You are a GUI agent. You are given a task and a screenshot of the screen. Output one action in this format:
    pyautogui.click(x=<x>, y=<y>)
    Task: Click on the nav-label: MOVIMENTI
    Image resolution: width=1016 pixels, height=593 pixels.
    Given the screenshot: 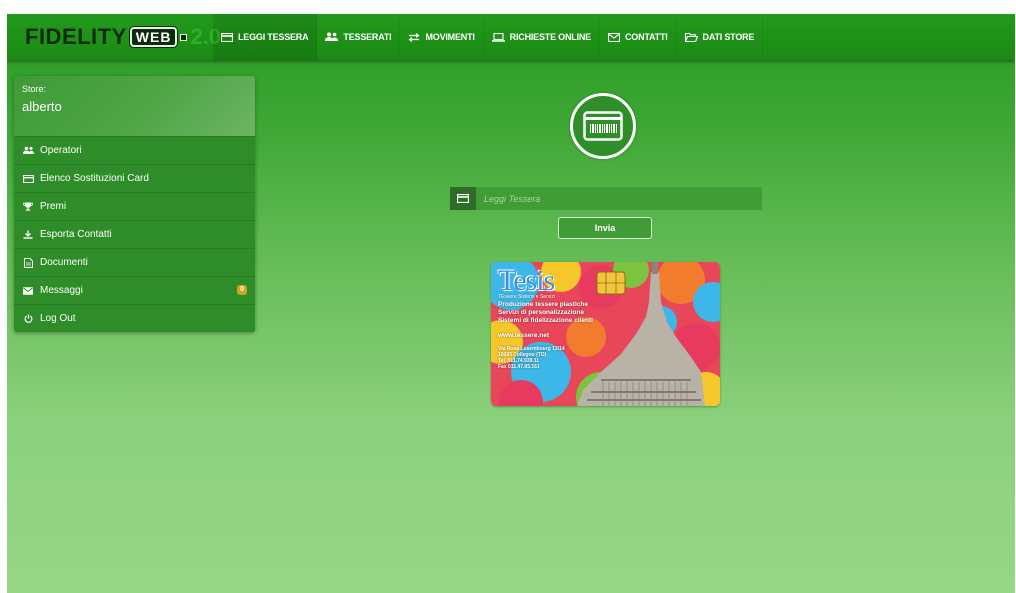 What is the action you would take?
    pyautogui.click(x=450, y=37)
    